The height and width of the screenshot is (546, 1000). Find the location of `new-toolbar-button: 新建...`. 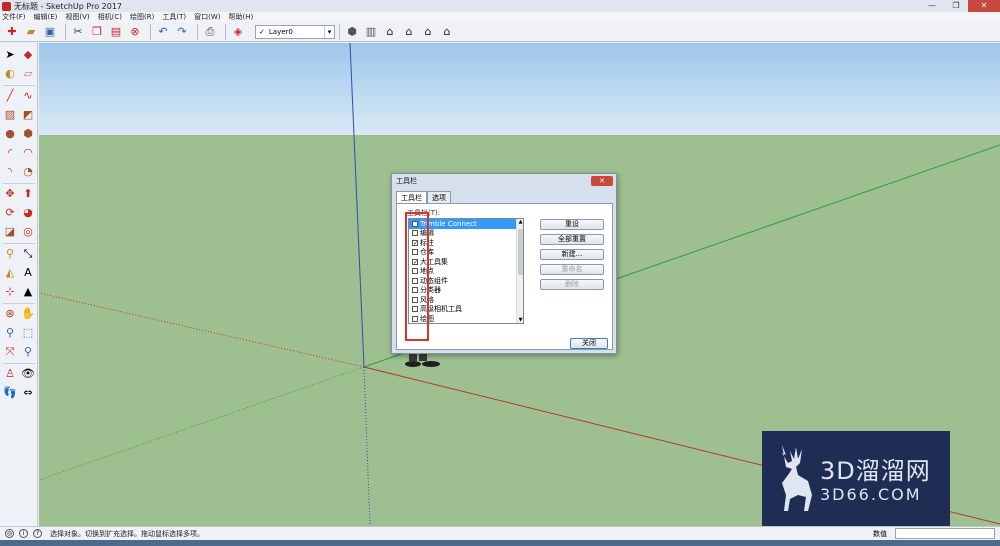

new-toolbar-button: 新建... is located at coordinates (572, 254).